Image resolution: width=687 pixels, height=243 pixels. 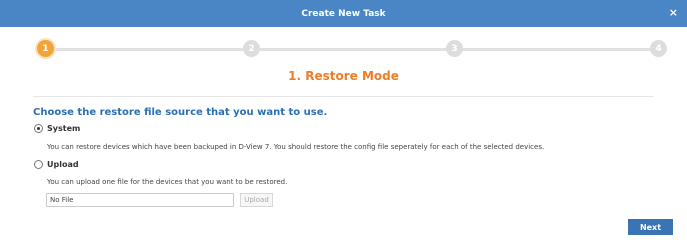 I want to click on radio-upload-icon, so click(x=38, y=164).